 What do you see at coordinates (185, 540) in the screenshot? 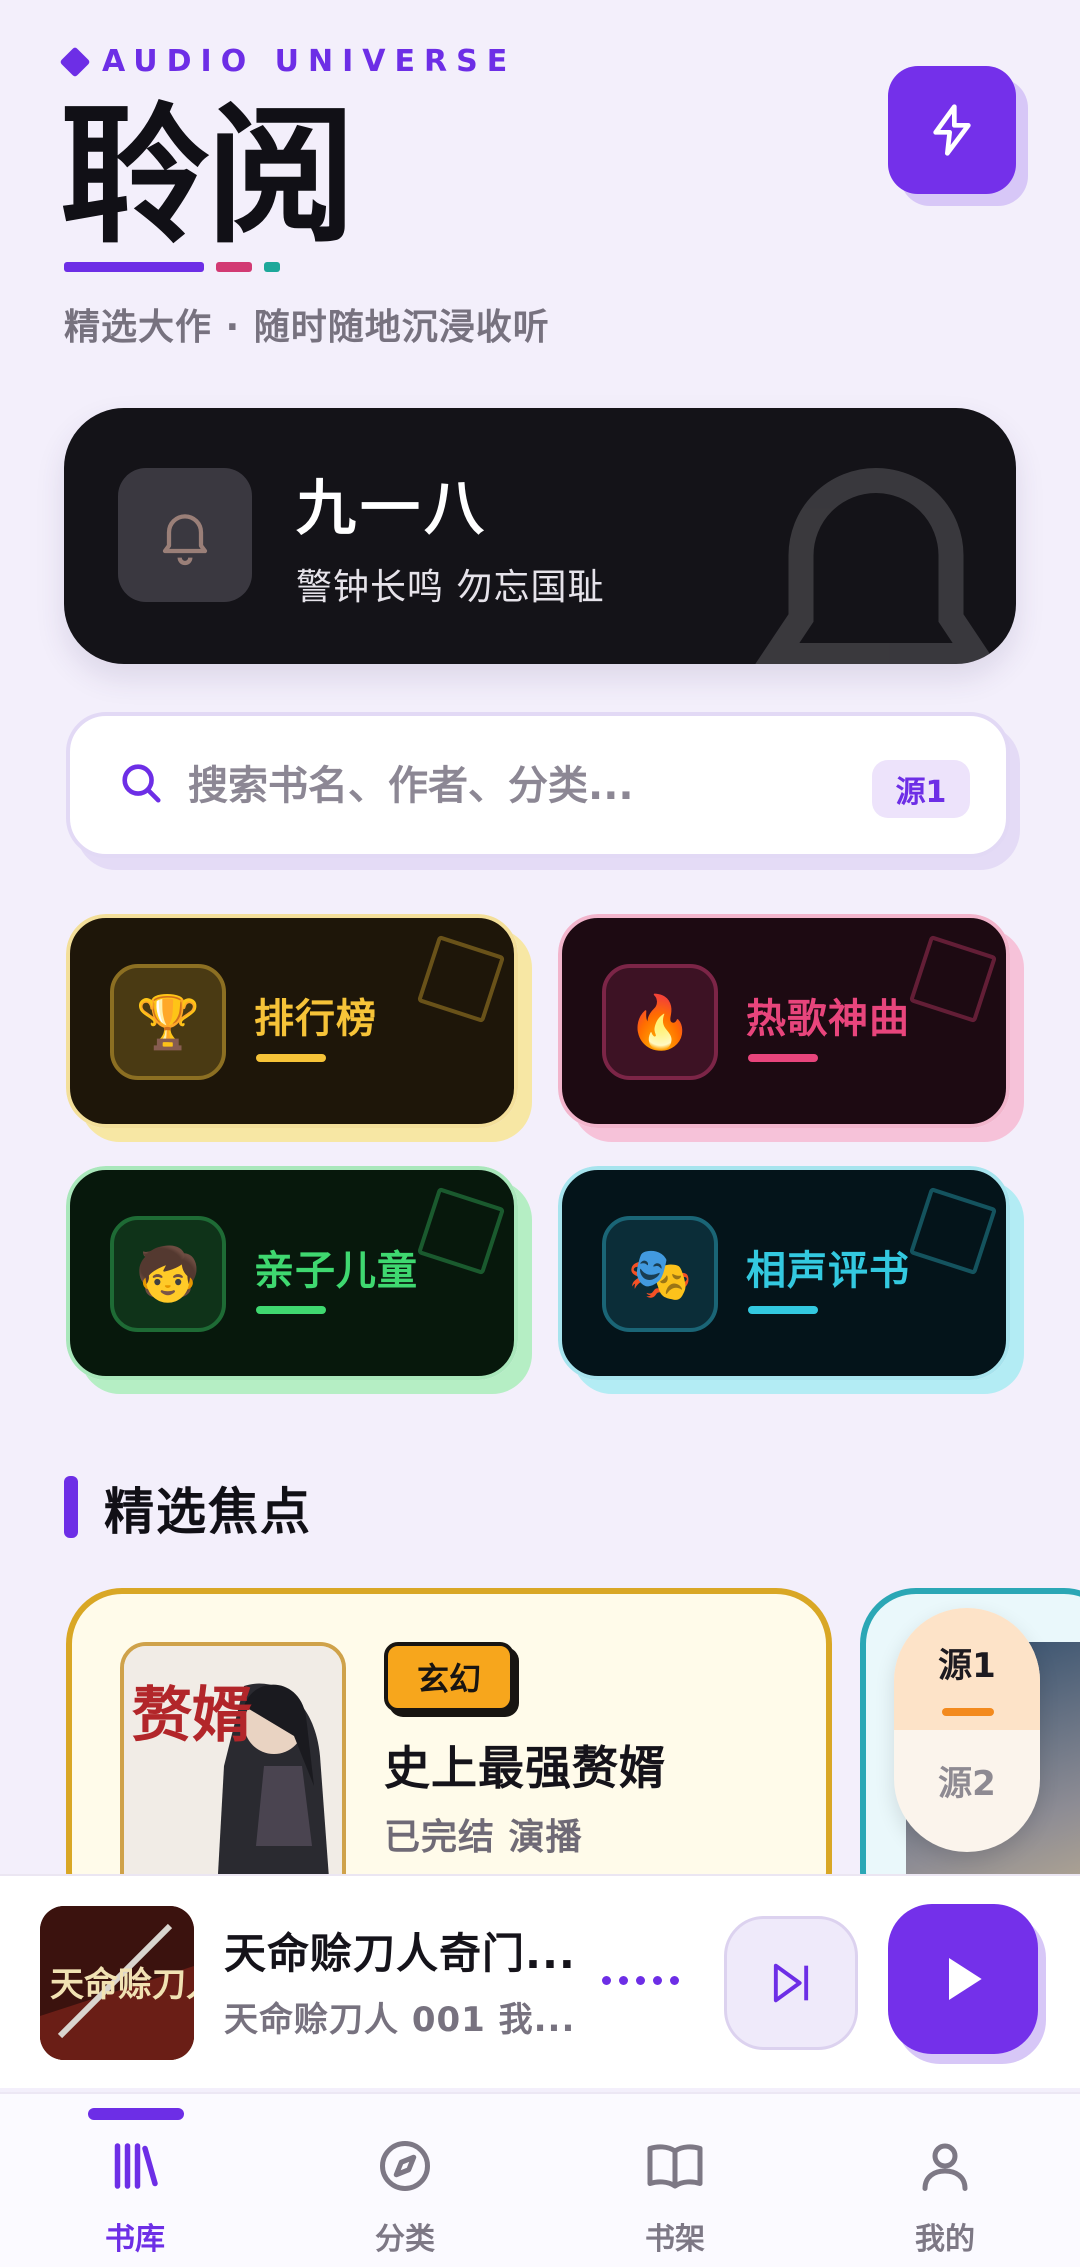
I see `bell-icon` at bounding box center [185, 540].